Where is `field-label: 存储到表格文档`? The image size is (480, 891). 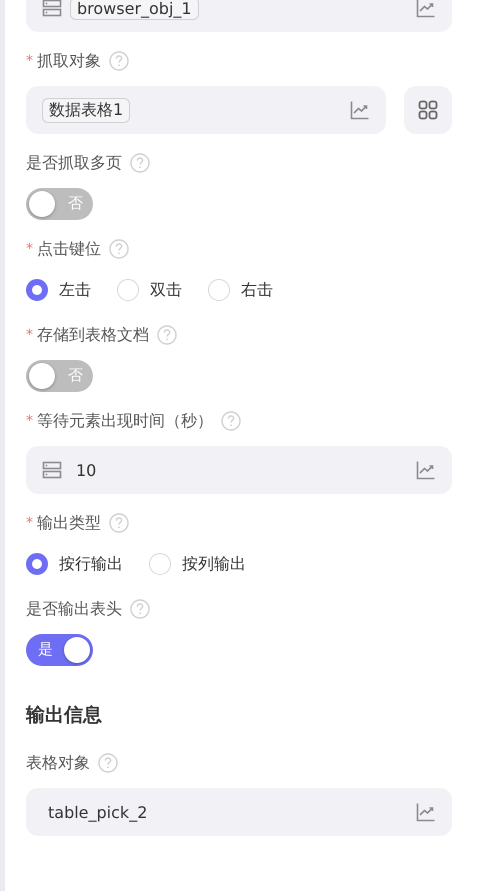
field-label: 存储到表格文档 is located at coordinates (93, 335).